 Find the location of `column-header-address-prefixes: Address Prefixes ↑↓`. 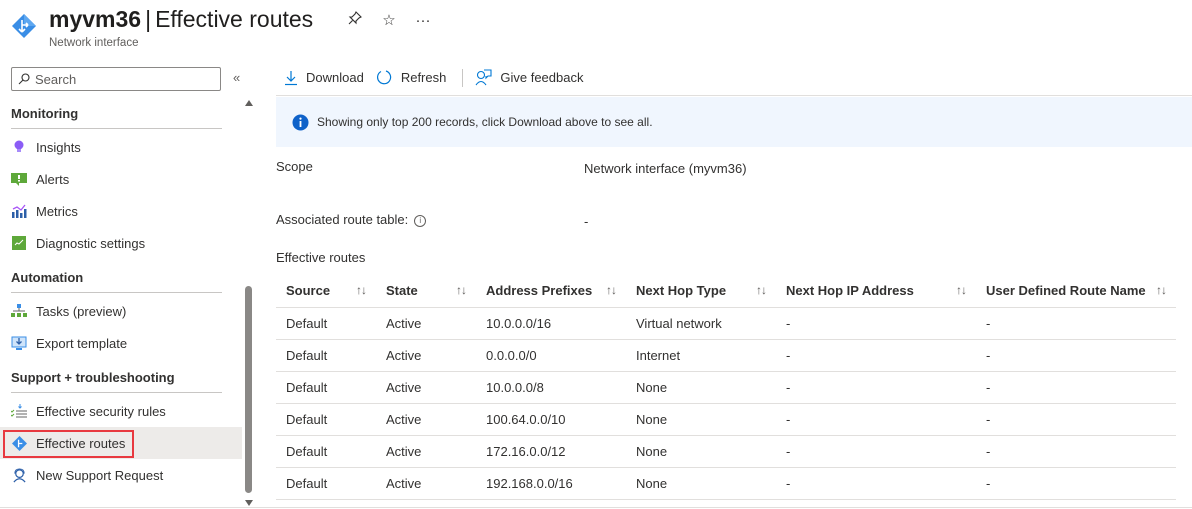

column-header-address-prefixes: Address Prefixes ↑↓ is located at coordinates (551, 291).